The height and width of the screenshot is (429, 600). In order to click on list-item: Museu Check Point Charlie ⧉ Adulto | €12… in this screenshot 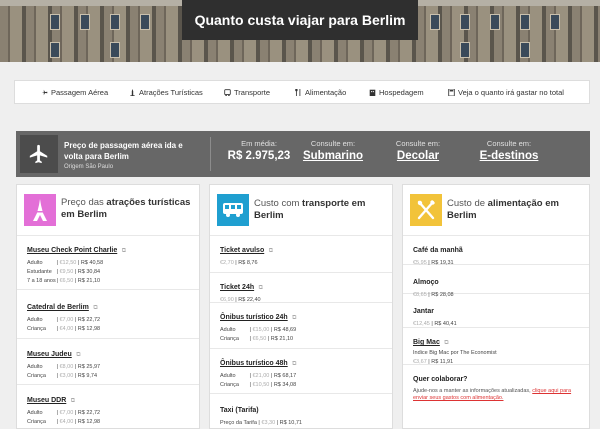, I will do `click(108, 262)`.